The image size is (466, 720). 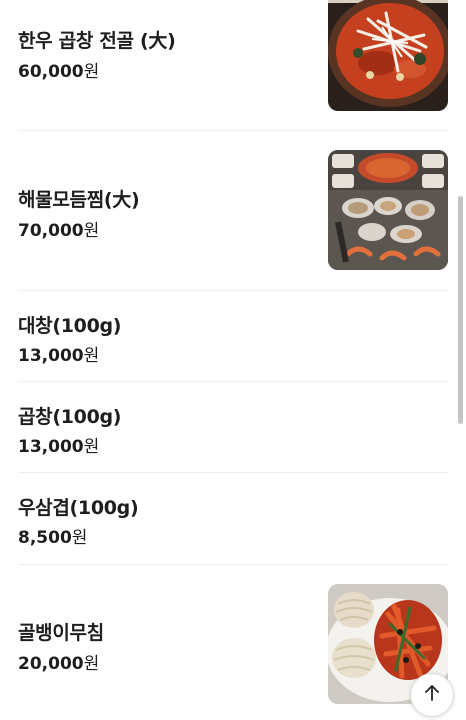 I want to click on arrow-up-icon, so click(x=432, y=695).